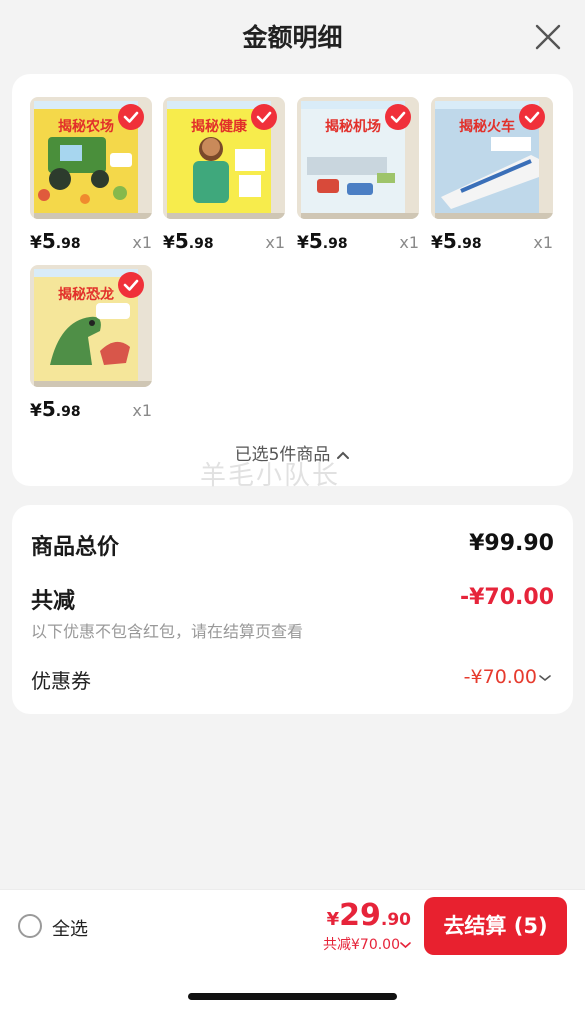  I want to click on discount-summary: 共减¥70.00, so click(367, 944).